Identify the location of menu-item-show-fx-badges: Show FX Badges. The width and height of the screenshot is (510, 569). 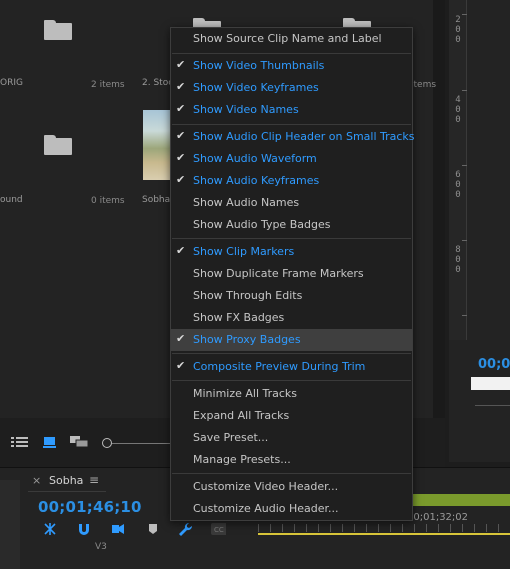
(291, 318).